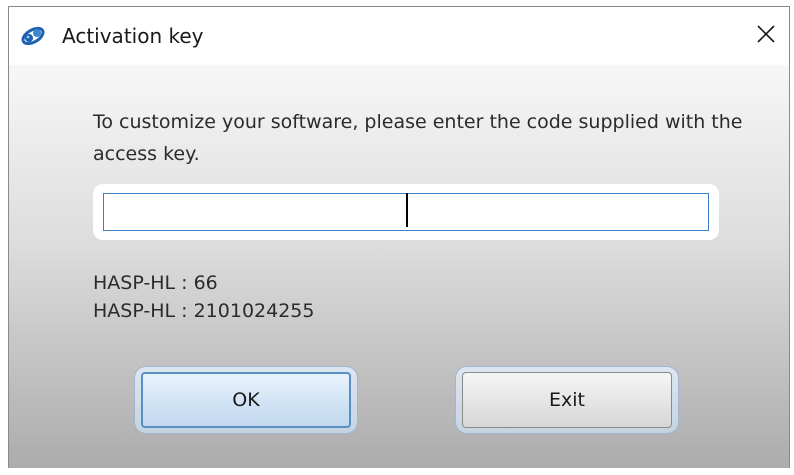  What do you see at coordinates (204, 311) in the screenshot?
I see `hasp-line-2: HASP-HL : 2101024255` at bounding box center [204, 311].